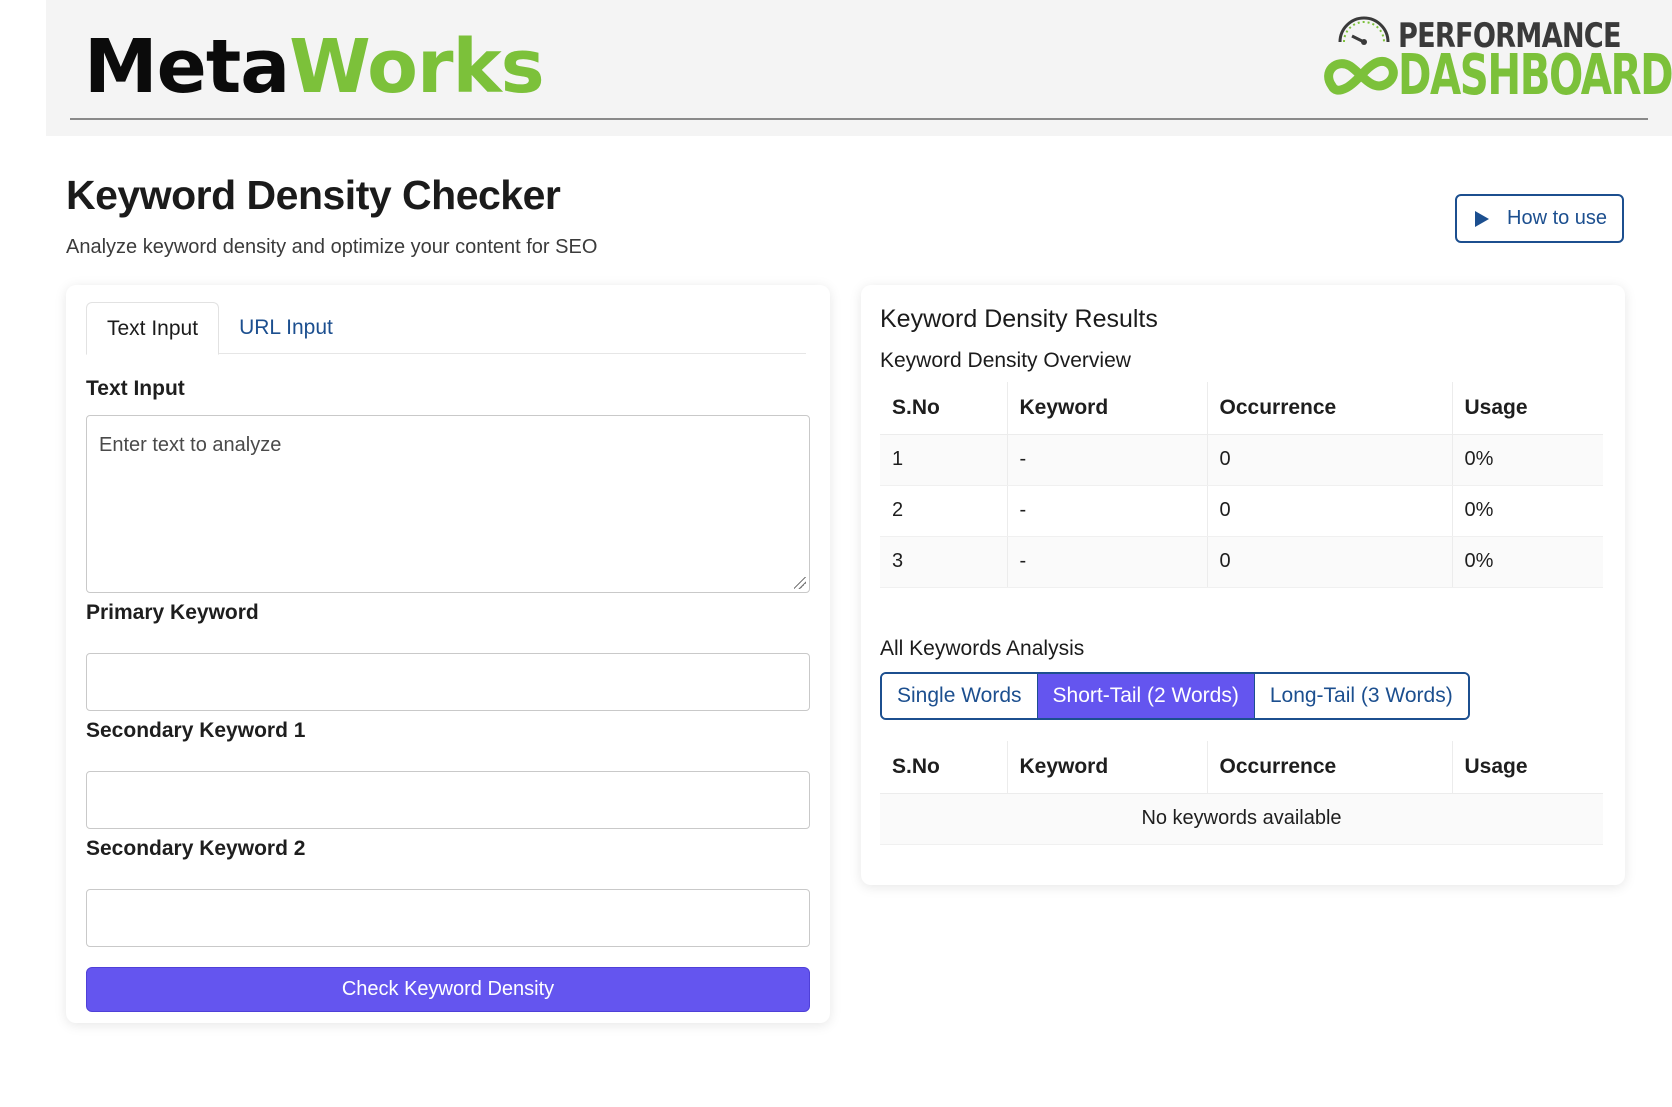 The width and height of the screenshot is (1672, 1107). I want to click on perf-bottom-text: DASHBOARD, so click(1535, 75).